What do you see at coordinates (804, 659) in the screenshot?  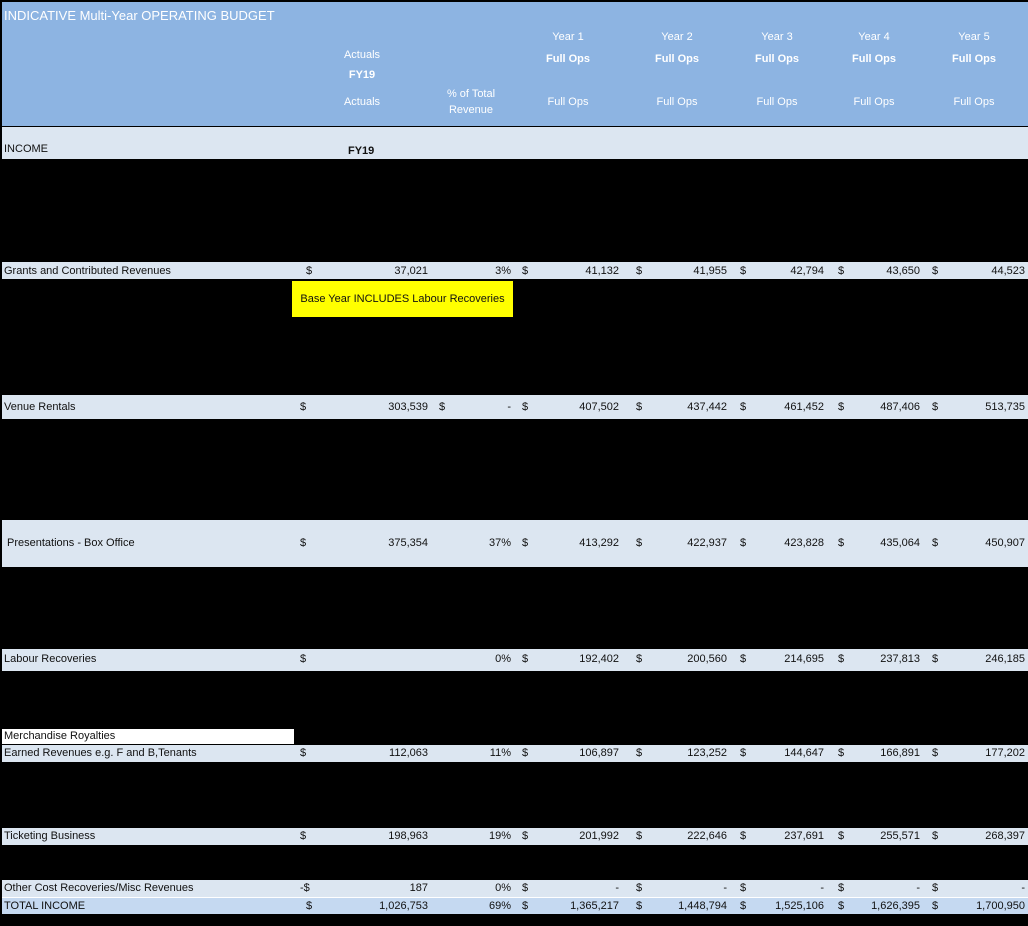 I see `year-3-value: 214,695` at bounding box center [804, 659].